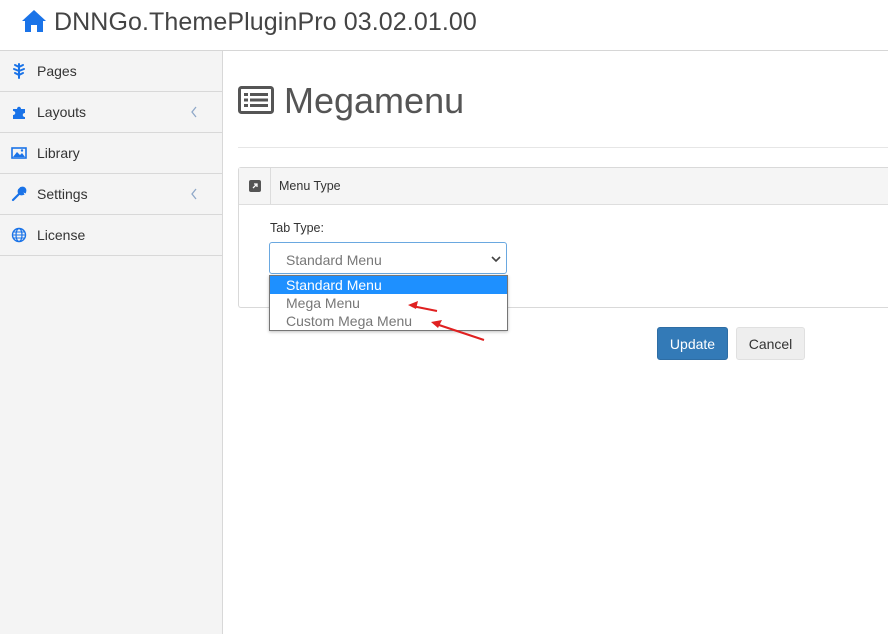 The width and height of the screenshot is (888, 634). I want to click on sidebar-item-label: Library, so click(58, 153).